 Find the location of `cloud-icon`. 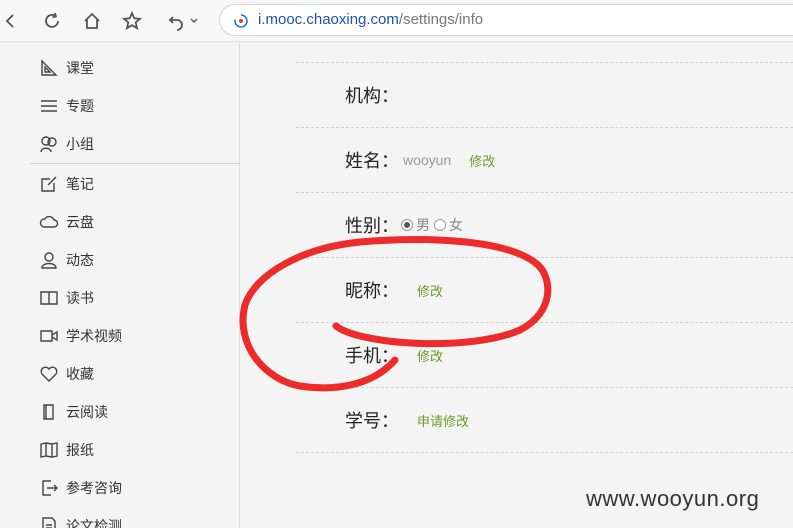

cloud-icon is located at coordinates (49, 222).